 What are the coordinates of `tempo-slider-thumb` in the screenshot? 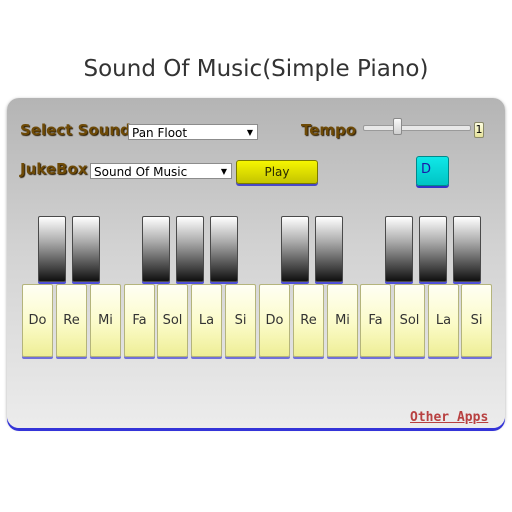 It's located at (397, 126).